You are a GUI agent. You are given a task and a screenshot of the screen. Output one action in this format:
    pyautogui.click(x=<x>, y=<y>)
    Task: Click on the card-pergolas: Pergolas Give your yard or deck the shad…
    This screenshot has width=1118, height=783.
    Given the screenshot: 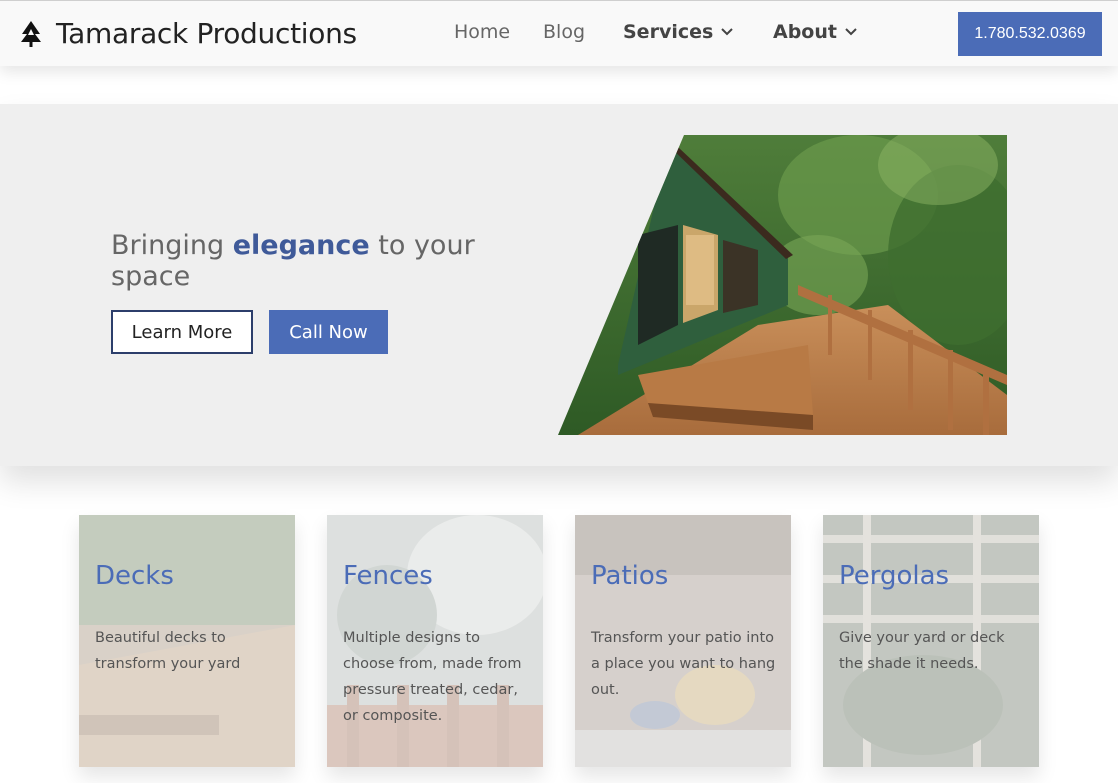 What is the action you would take?
    pyautogui.click(x=931, y=641)
    